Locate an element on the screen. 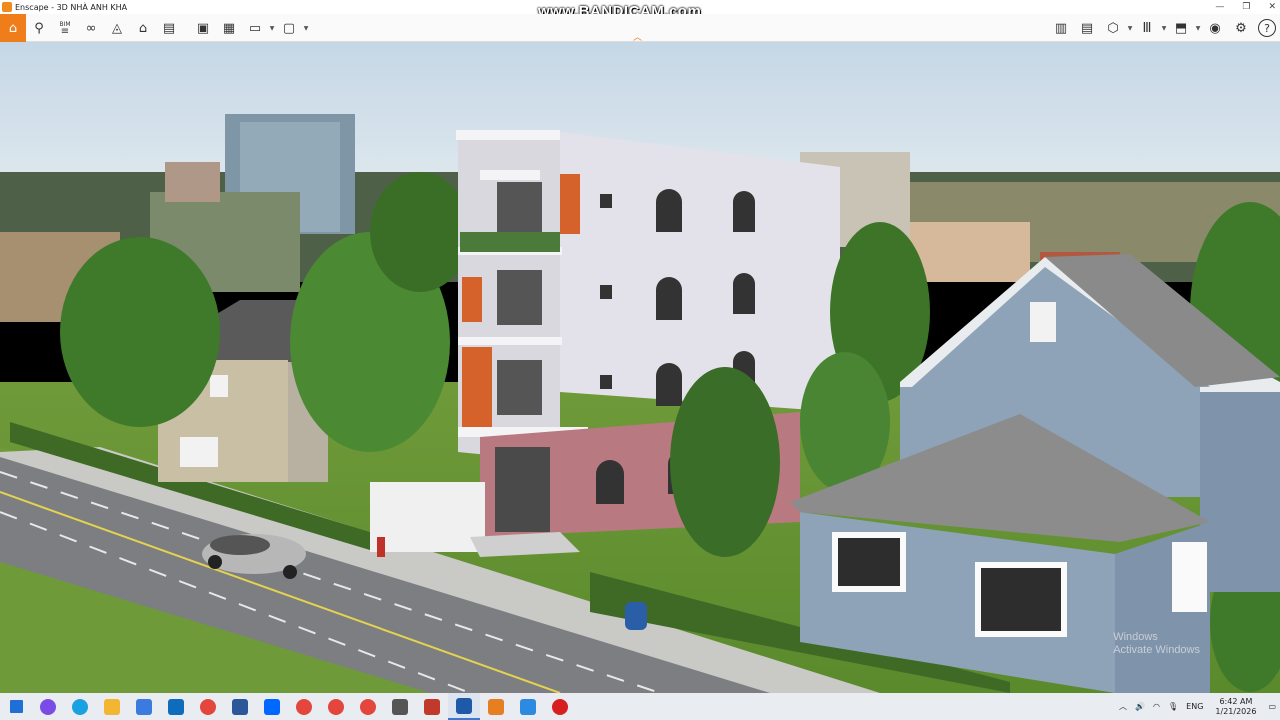  minimize-icon: — is located at coordinates (1219, 7).